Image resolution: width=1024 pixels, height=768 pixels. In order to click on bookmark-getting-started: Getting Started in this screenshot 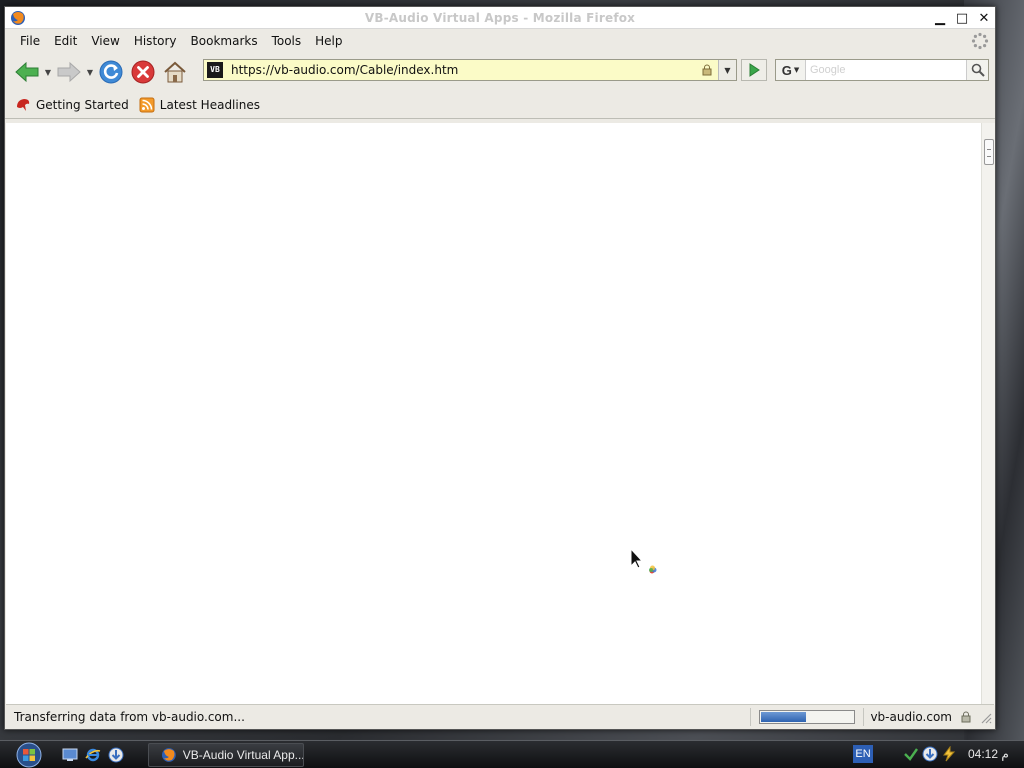, I will do `click(72, 105)`.